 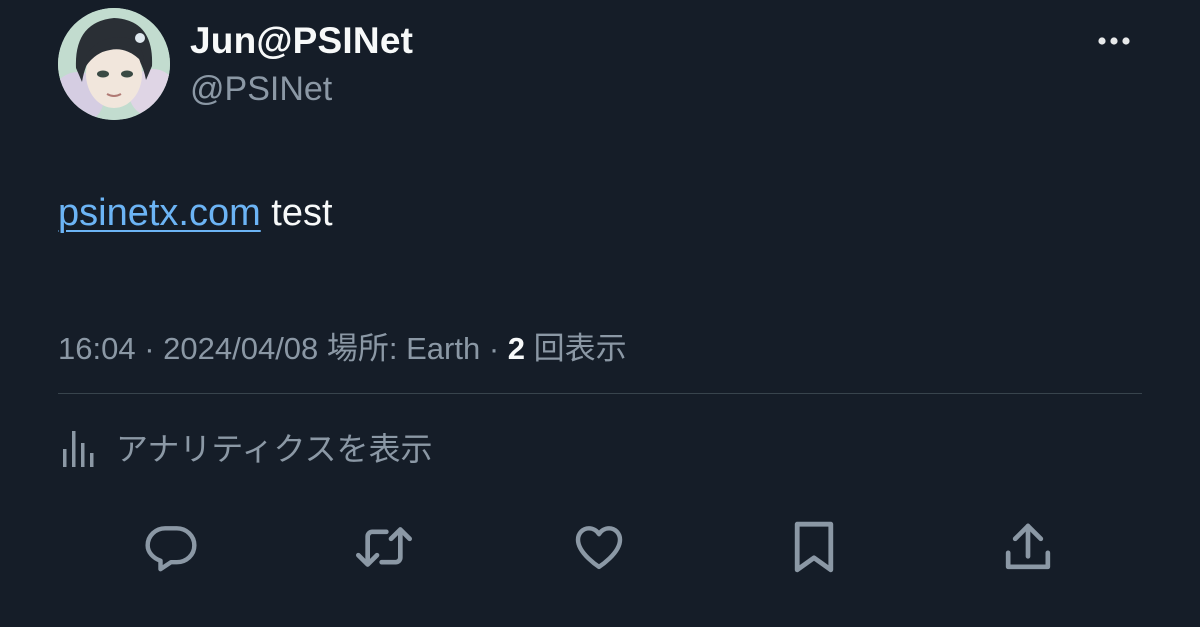 I want to click on tweet-meta: 16:04 · 2024/04/08 場所: Earth · 2 回表示, so click(x=342, y=345).